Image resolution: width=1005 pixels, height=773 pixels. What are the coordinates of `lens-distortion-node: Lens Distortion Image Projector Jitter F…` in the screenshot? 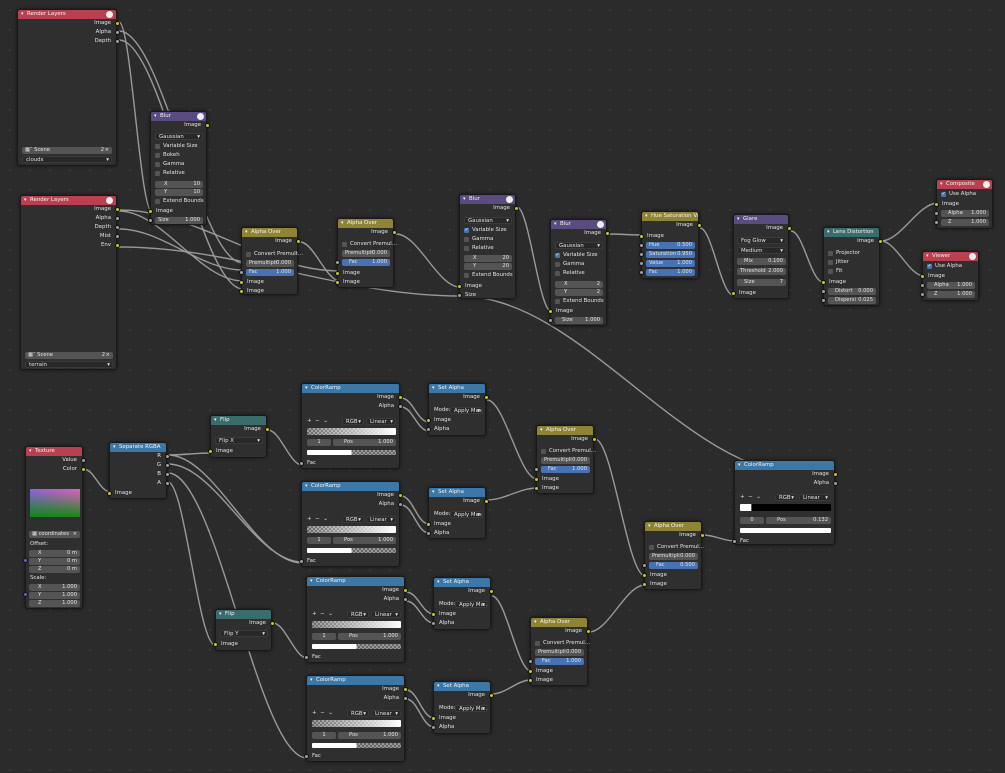 It's located at (852, 266).